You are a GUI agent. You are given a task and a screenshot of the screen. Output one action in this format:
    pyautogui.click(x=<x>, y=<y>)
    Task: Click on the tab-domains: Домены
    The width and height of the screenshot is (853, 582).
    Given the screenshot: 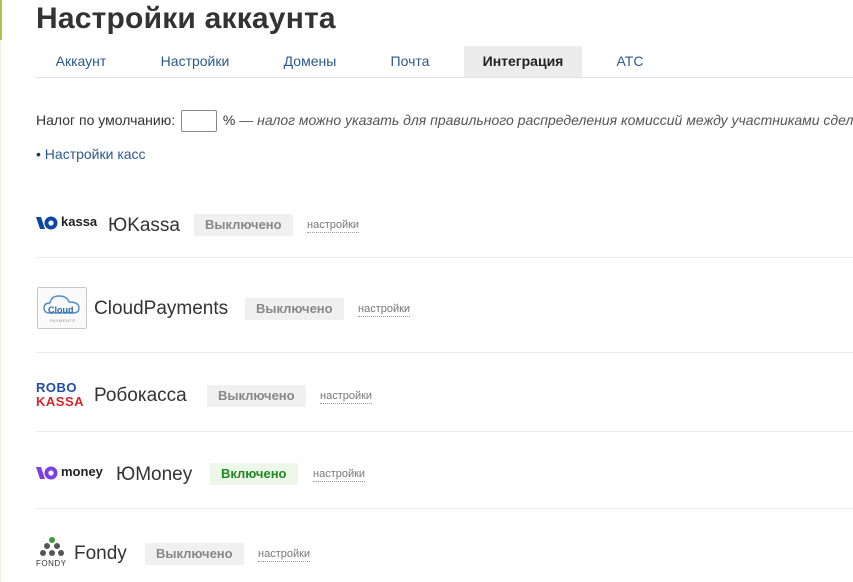 What is the action you would take?
    pyautogui.click(x=310, y=61)
    